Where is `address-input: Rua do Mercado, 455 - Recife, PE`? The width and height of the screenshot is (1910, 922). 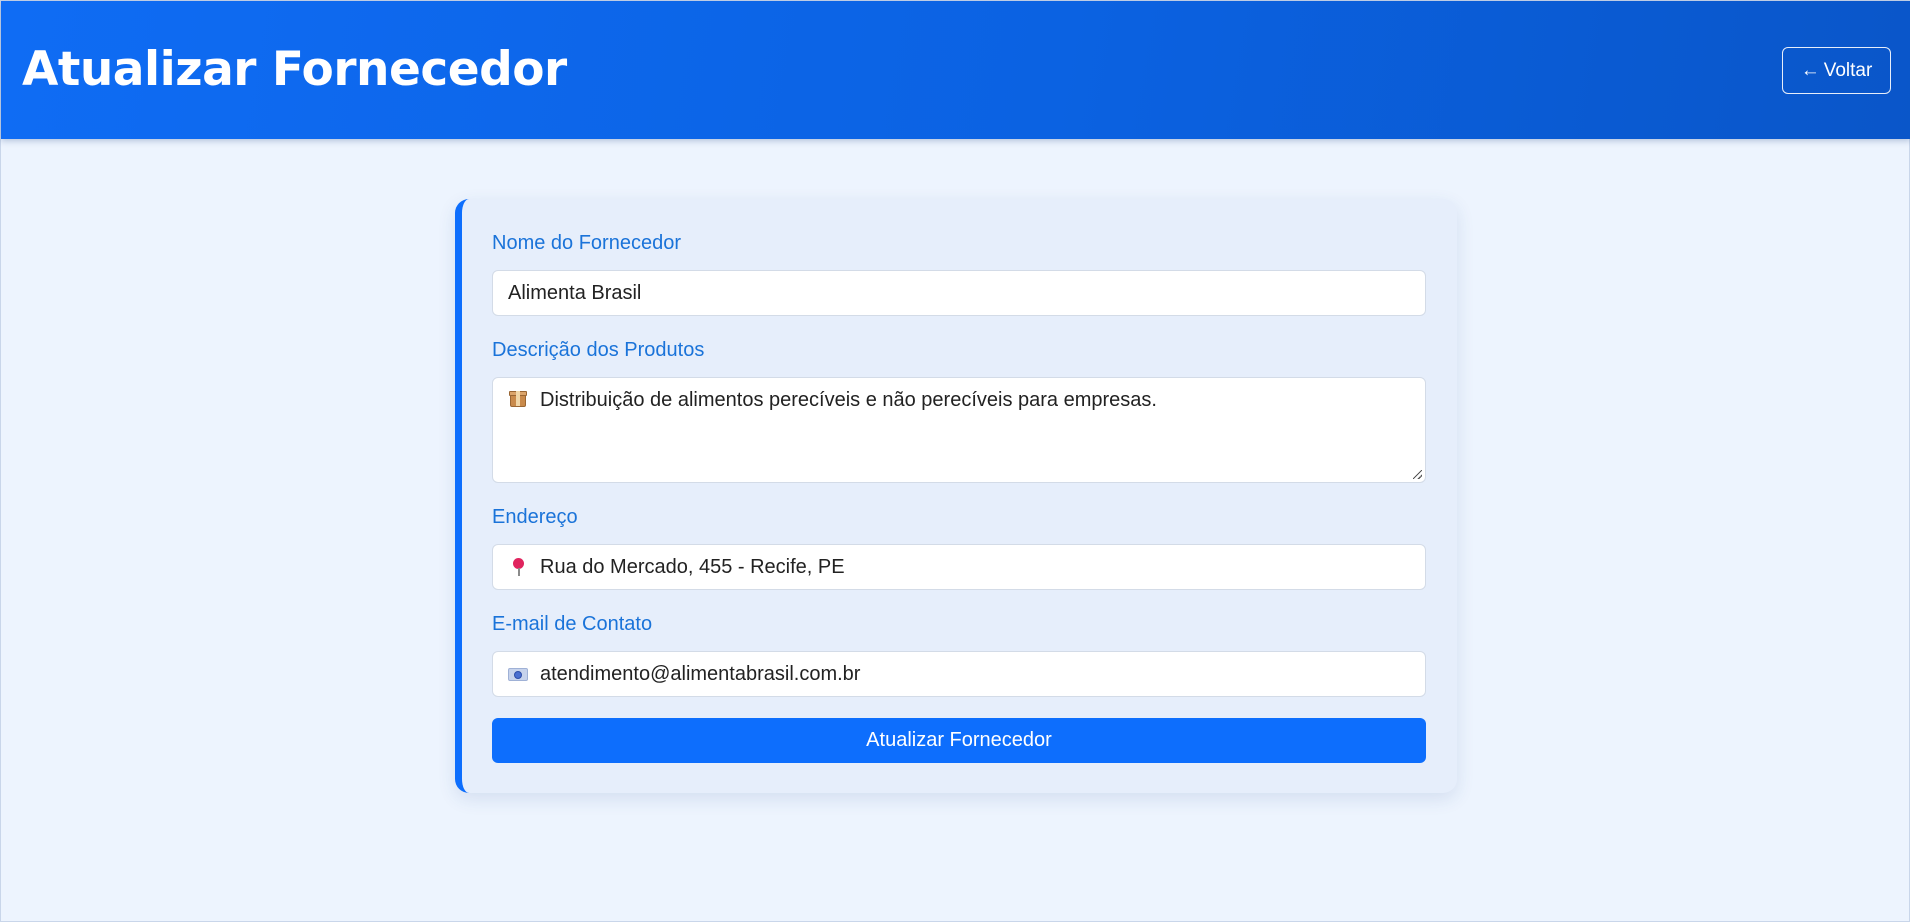
address-input: Rua do Mercado, 455 - Recife, PE is located at coordinates (959, 567).